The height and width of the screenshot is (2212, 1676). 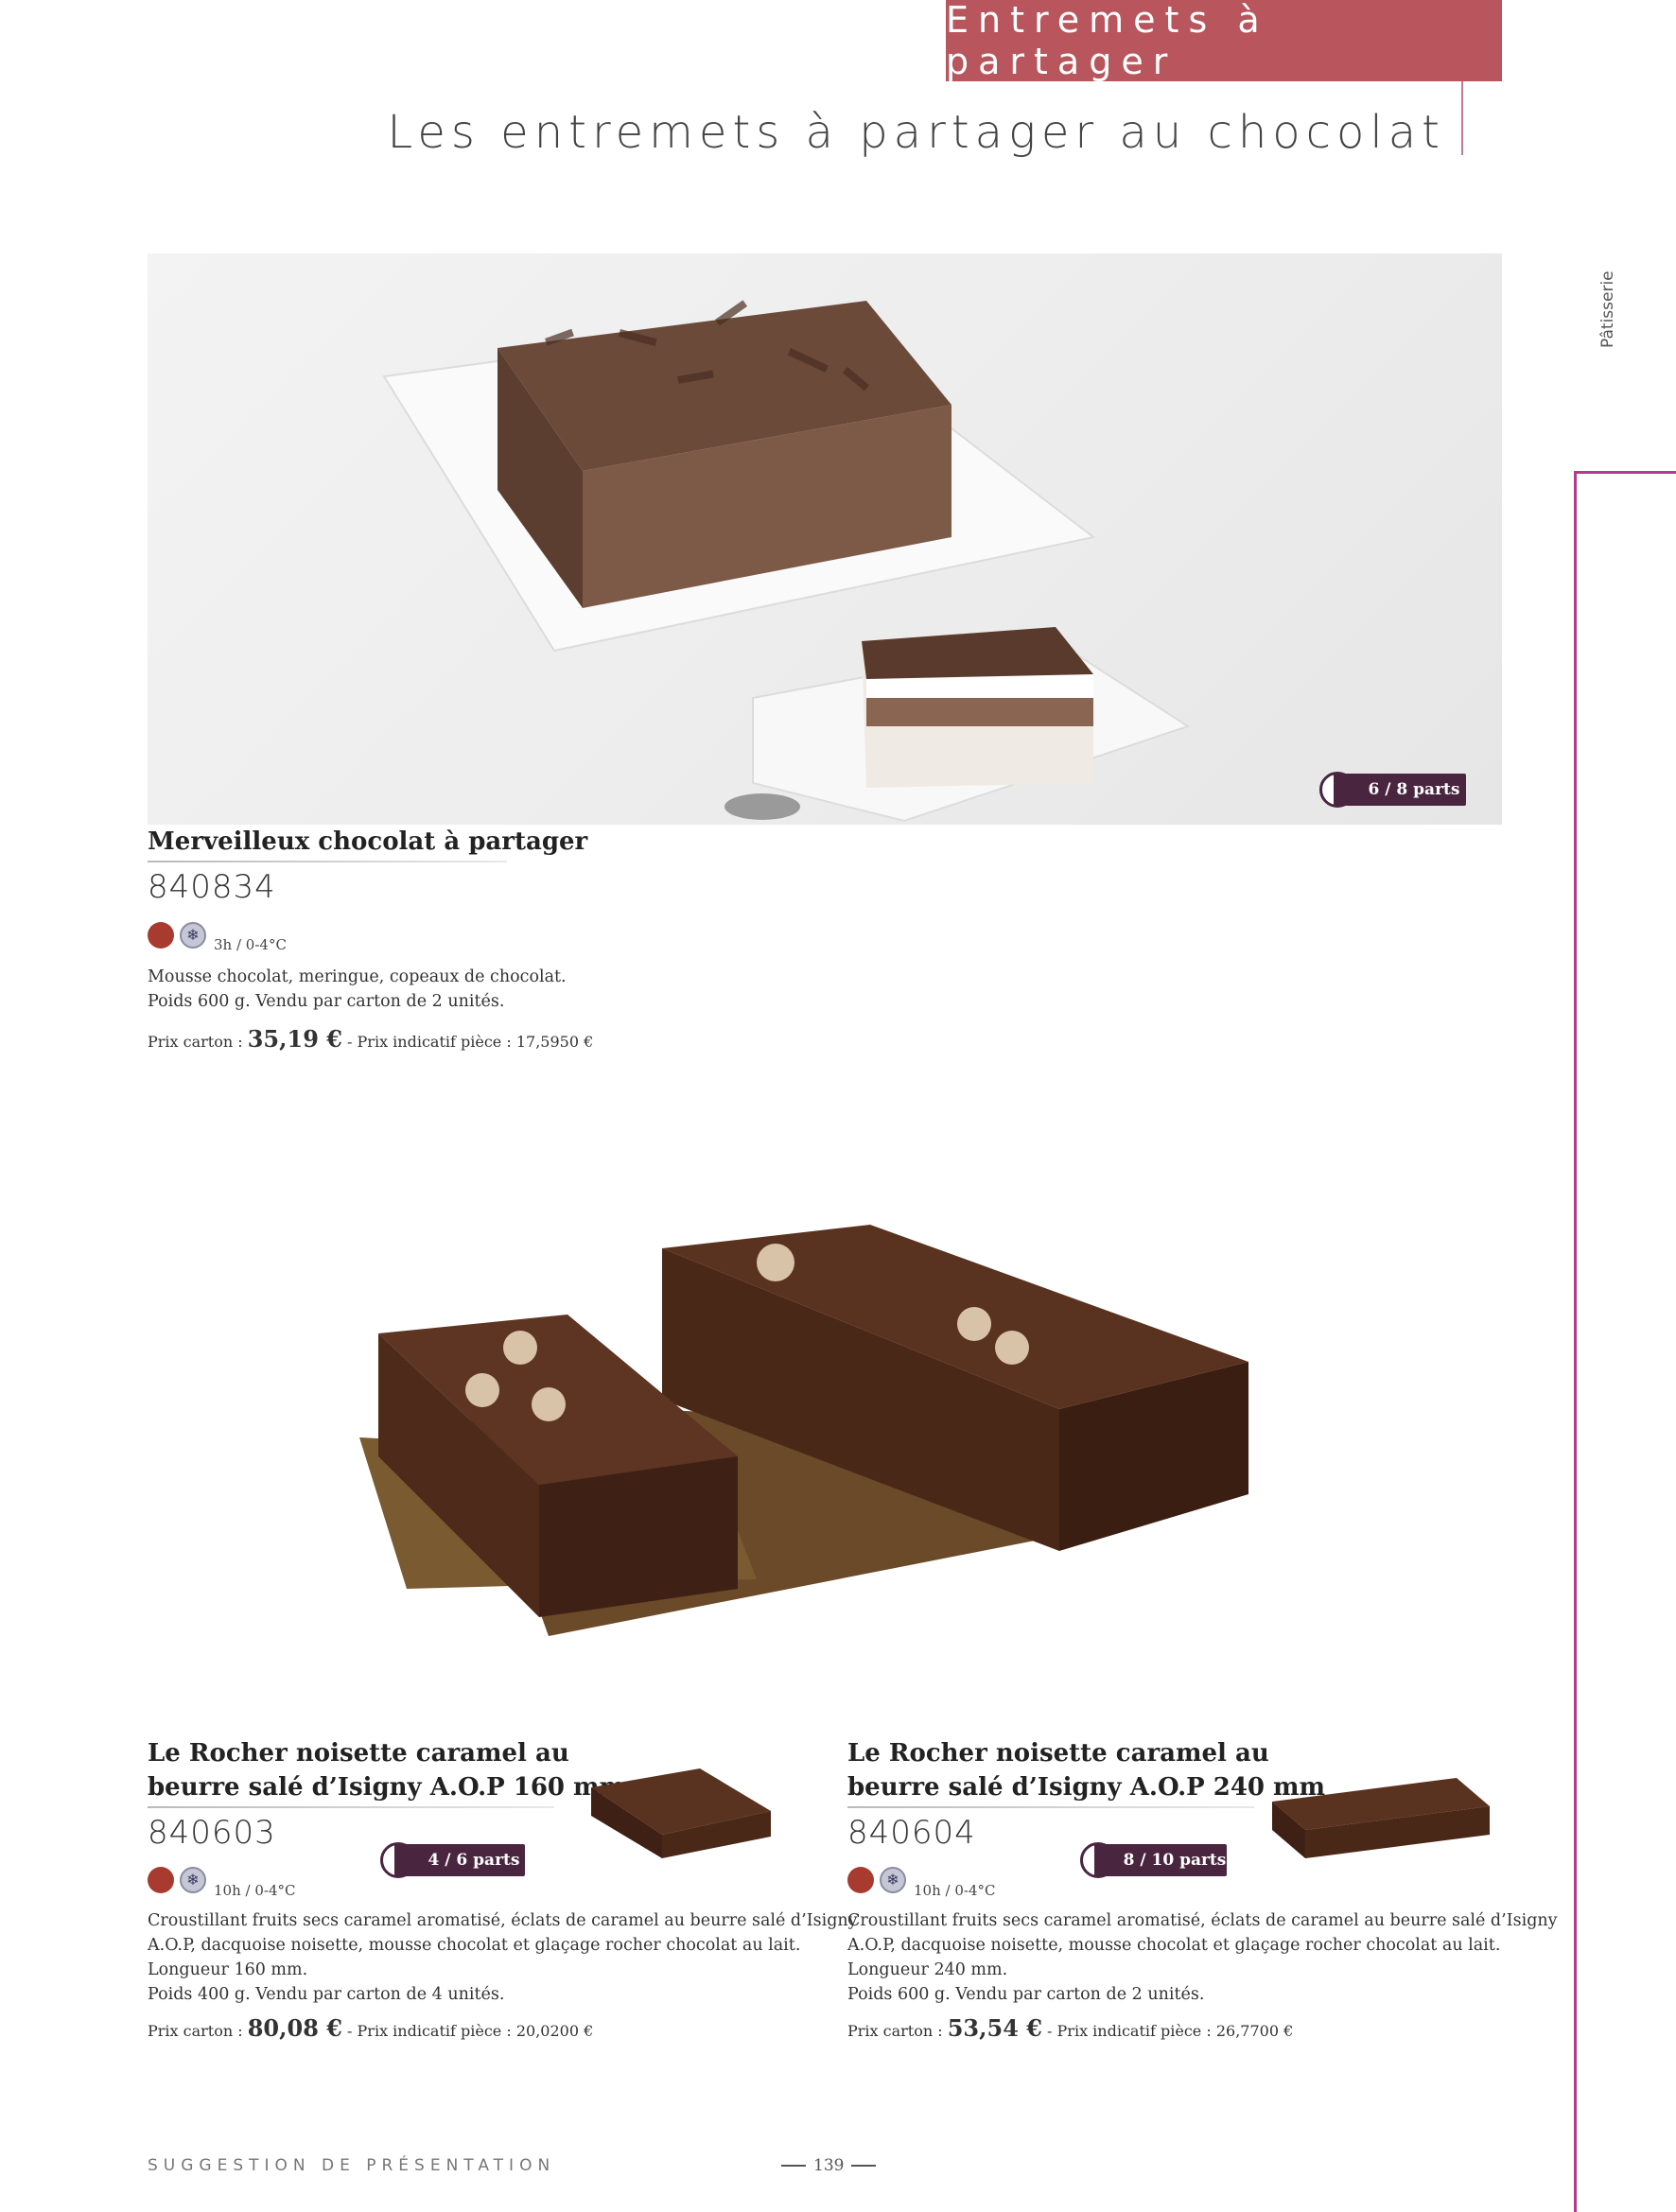 I want to click on parts-label: 8 / 10 parts, so click(x=1175, y=1860).